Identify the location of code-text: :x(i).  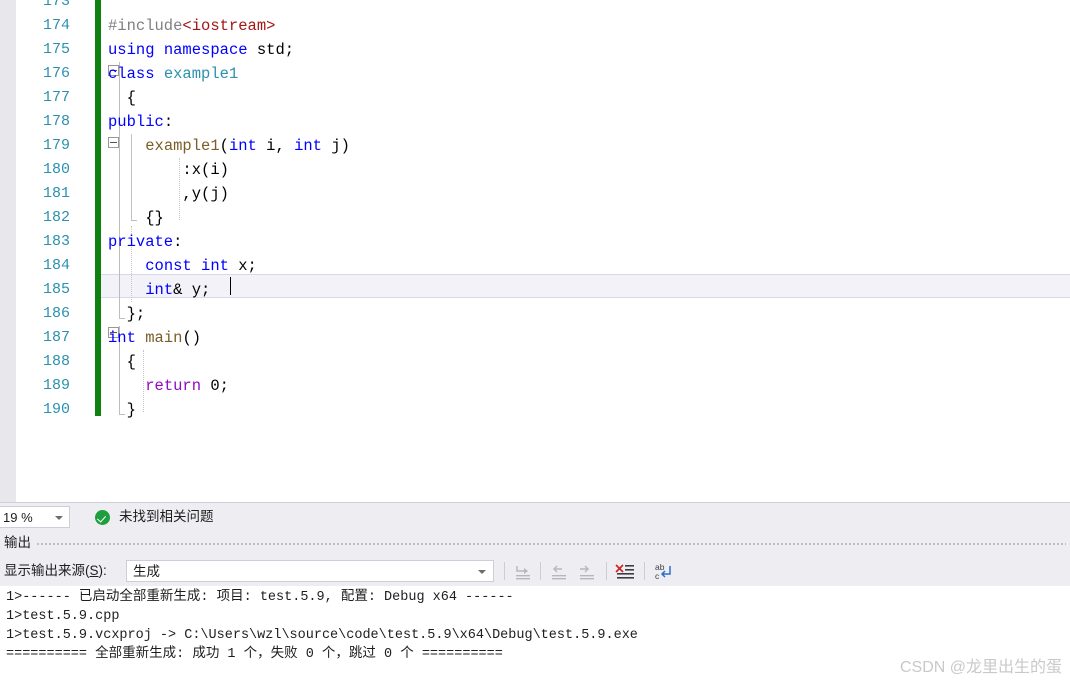
(168, 170).